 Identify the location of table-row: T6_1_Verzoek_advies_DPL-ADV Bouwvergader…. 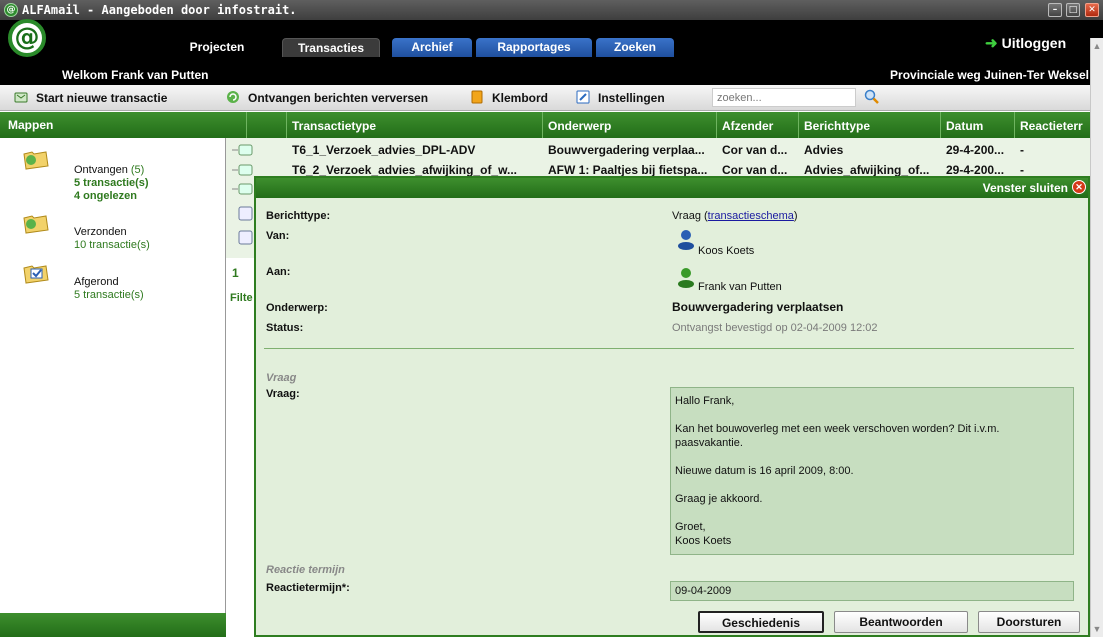
(664, 150).